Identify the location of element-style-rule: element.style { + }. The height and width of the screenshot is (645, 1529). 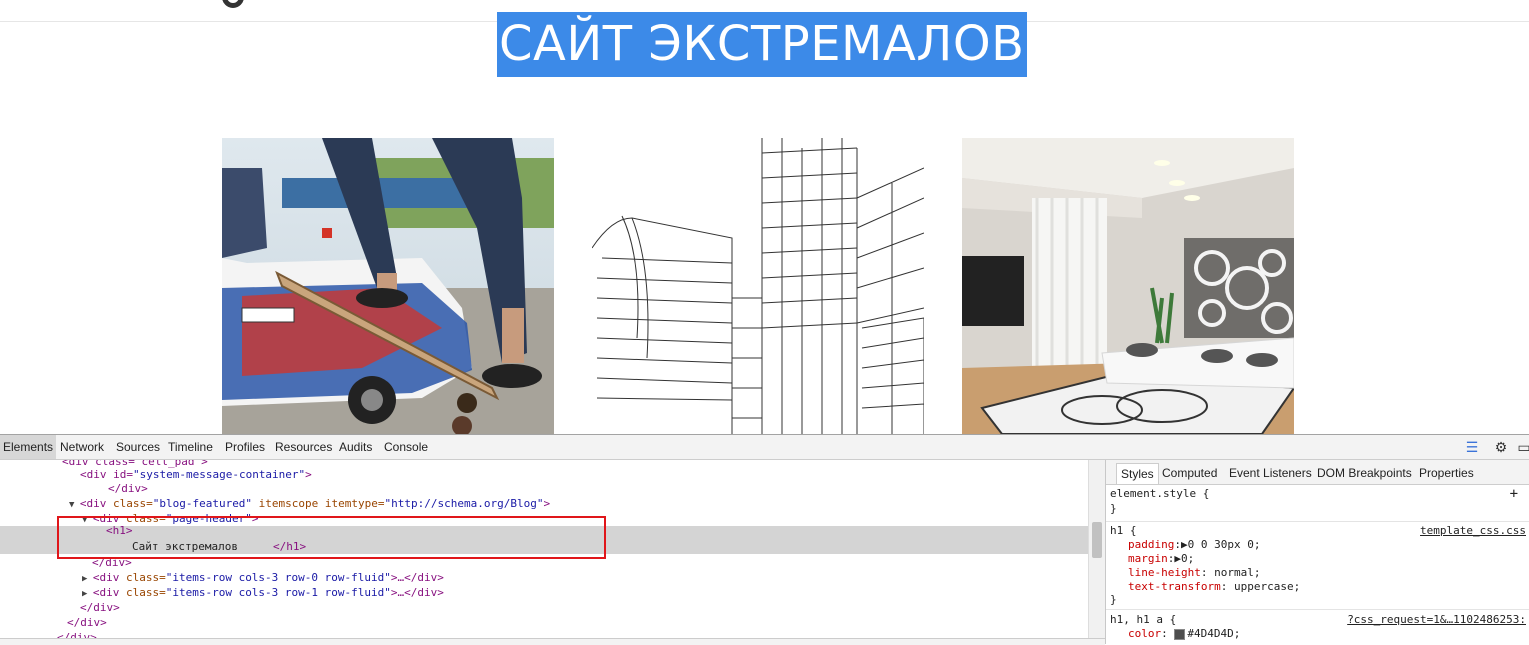
(1317, 503).